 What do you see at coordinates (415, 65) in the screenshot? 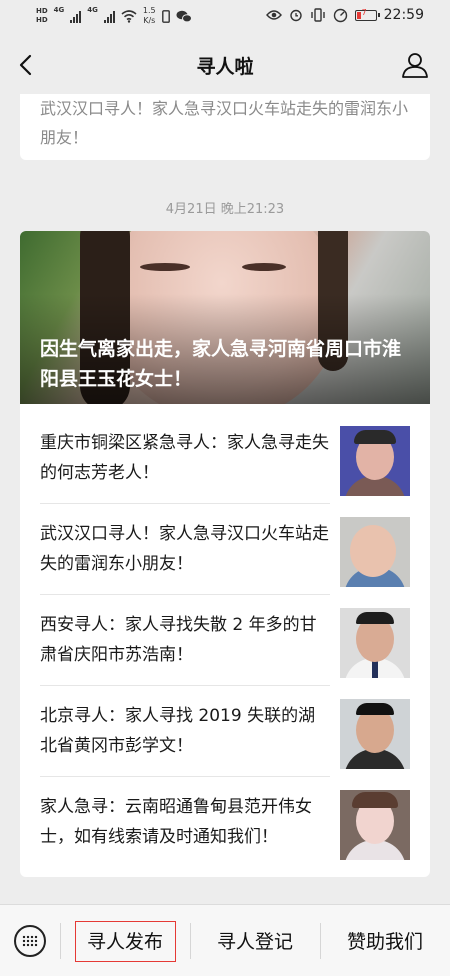
I see `user-profile-icon` at bounding box center [415, 65].